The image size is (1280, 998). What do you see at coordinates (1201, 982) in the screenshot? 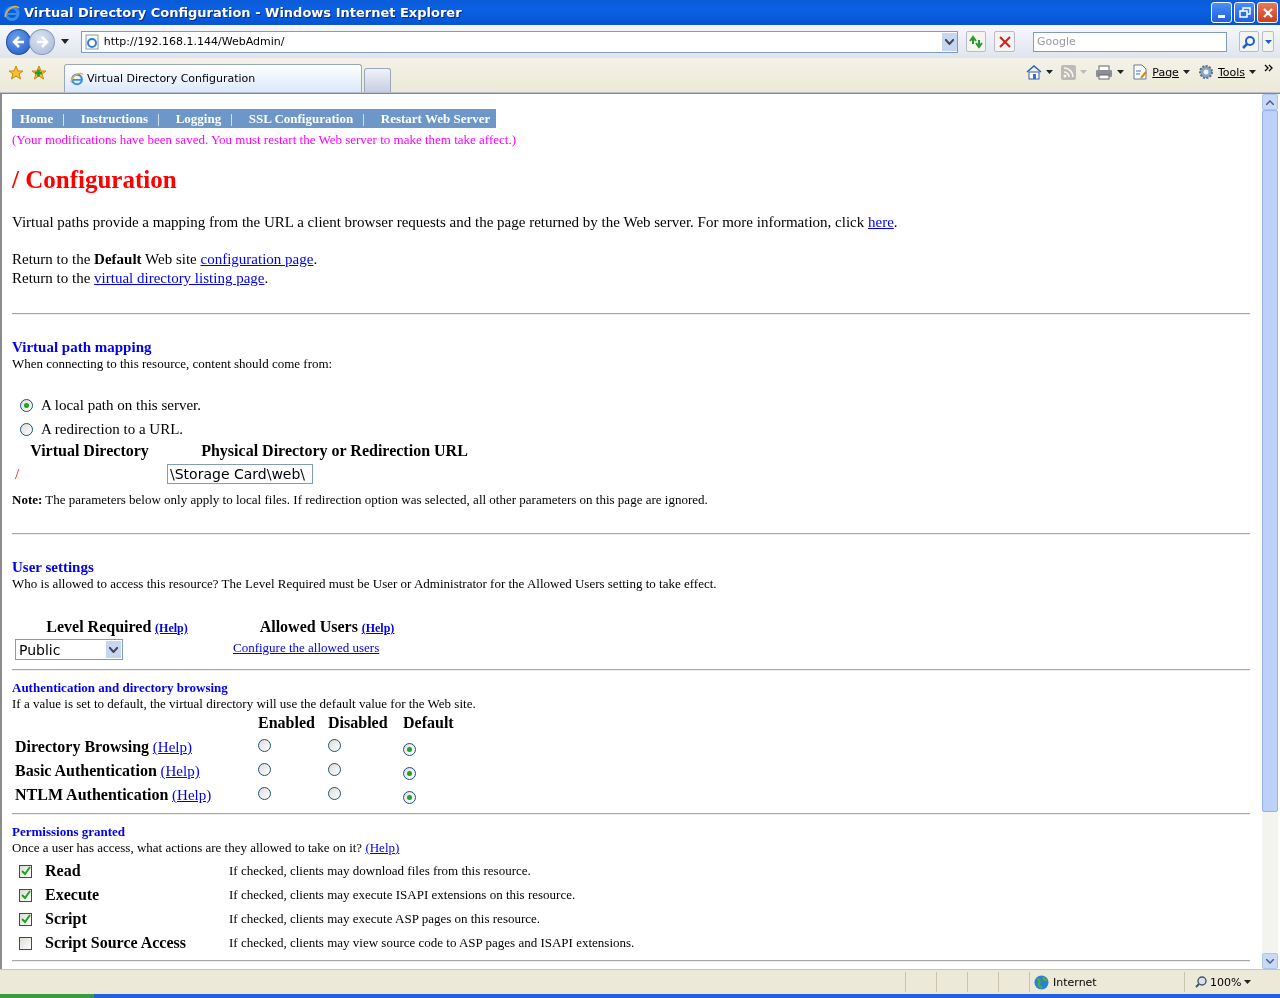
I see `zoom-icon` at bounding box center [1201, 982].